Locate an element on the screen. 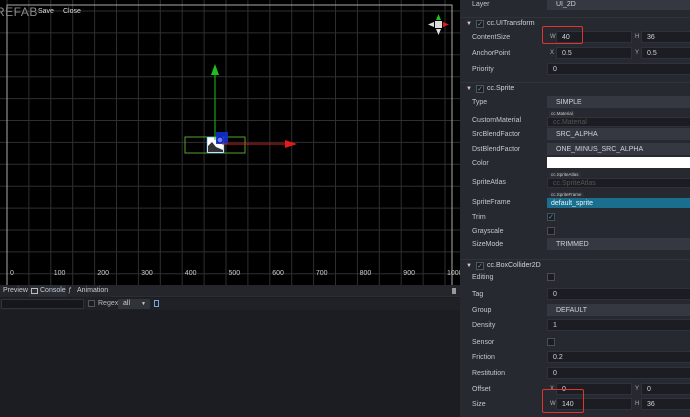 This screenshot has width=690, height=417. tab-animation: ƒ Animation is located at coordinates (89, 291).